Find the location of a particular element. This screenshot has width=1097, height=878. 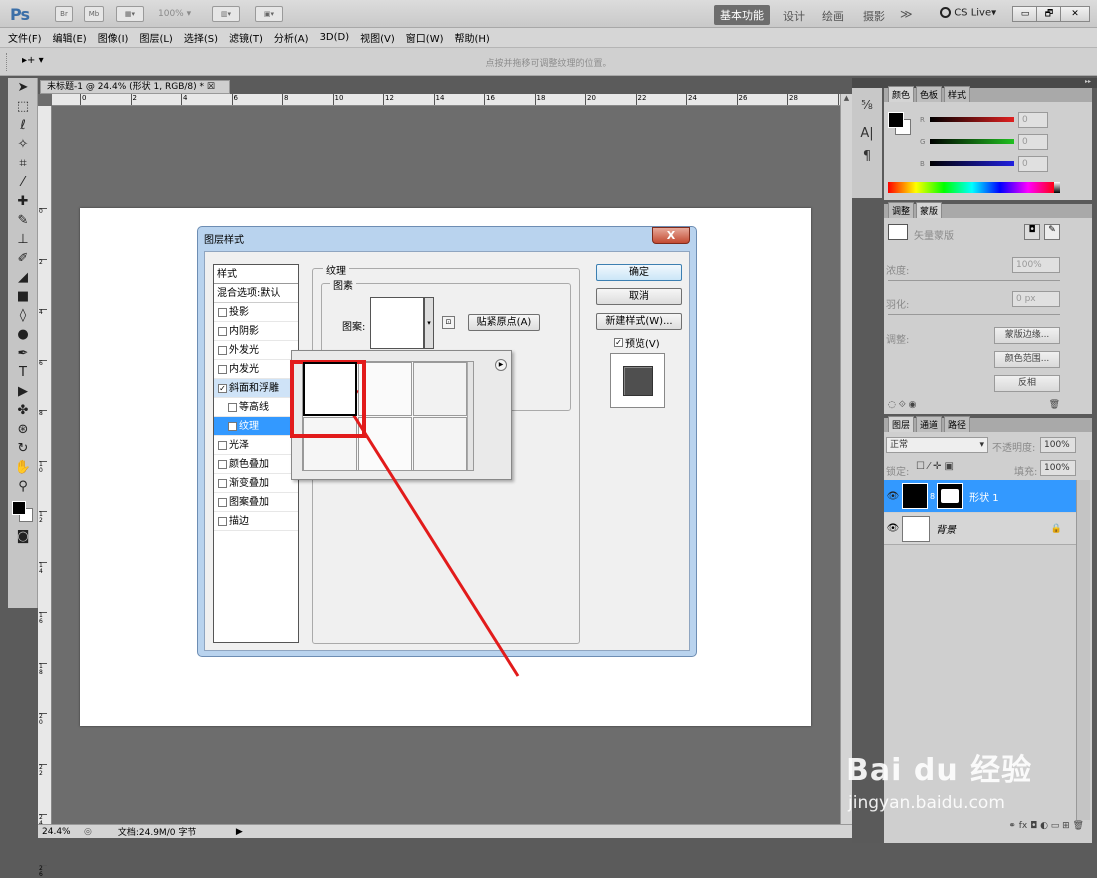

feather-slider is located at coordinates (974, 314).